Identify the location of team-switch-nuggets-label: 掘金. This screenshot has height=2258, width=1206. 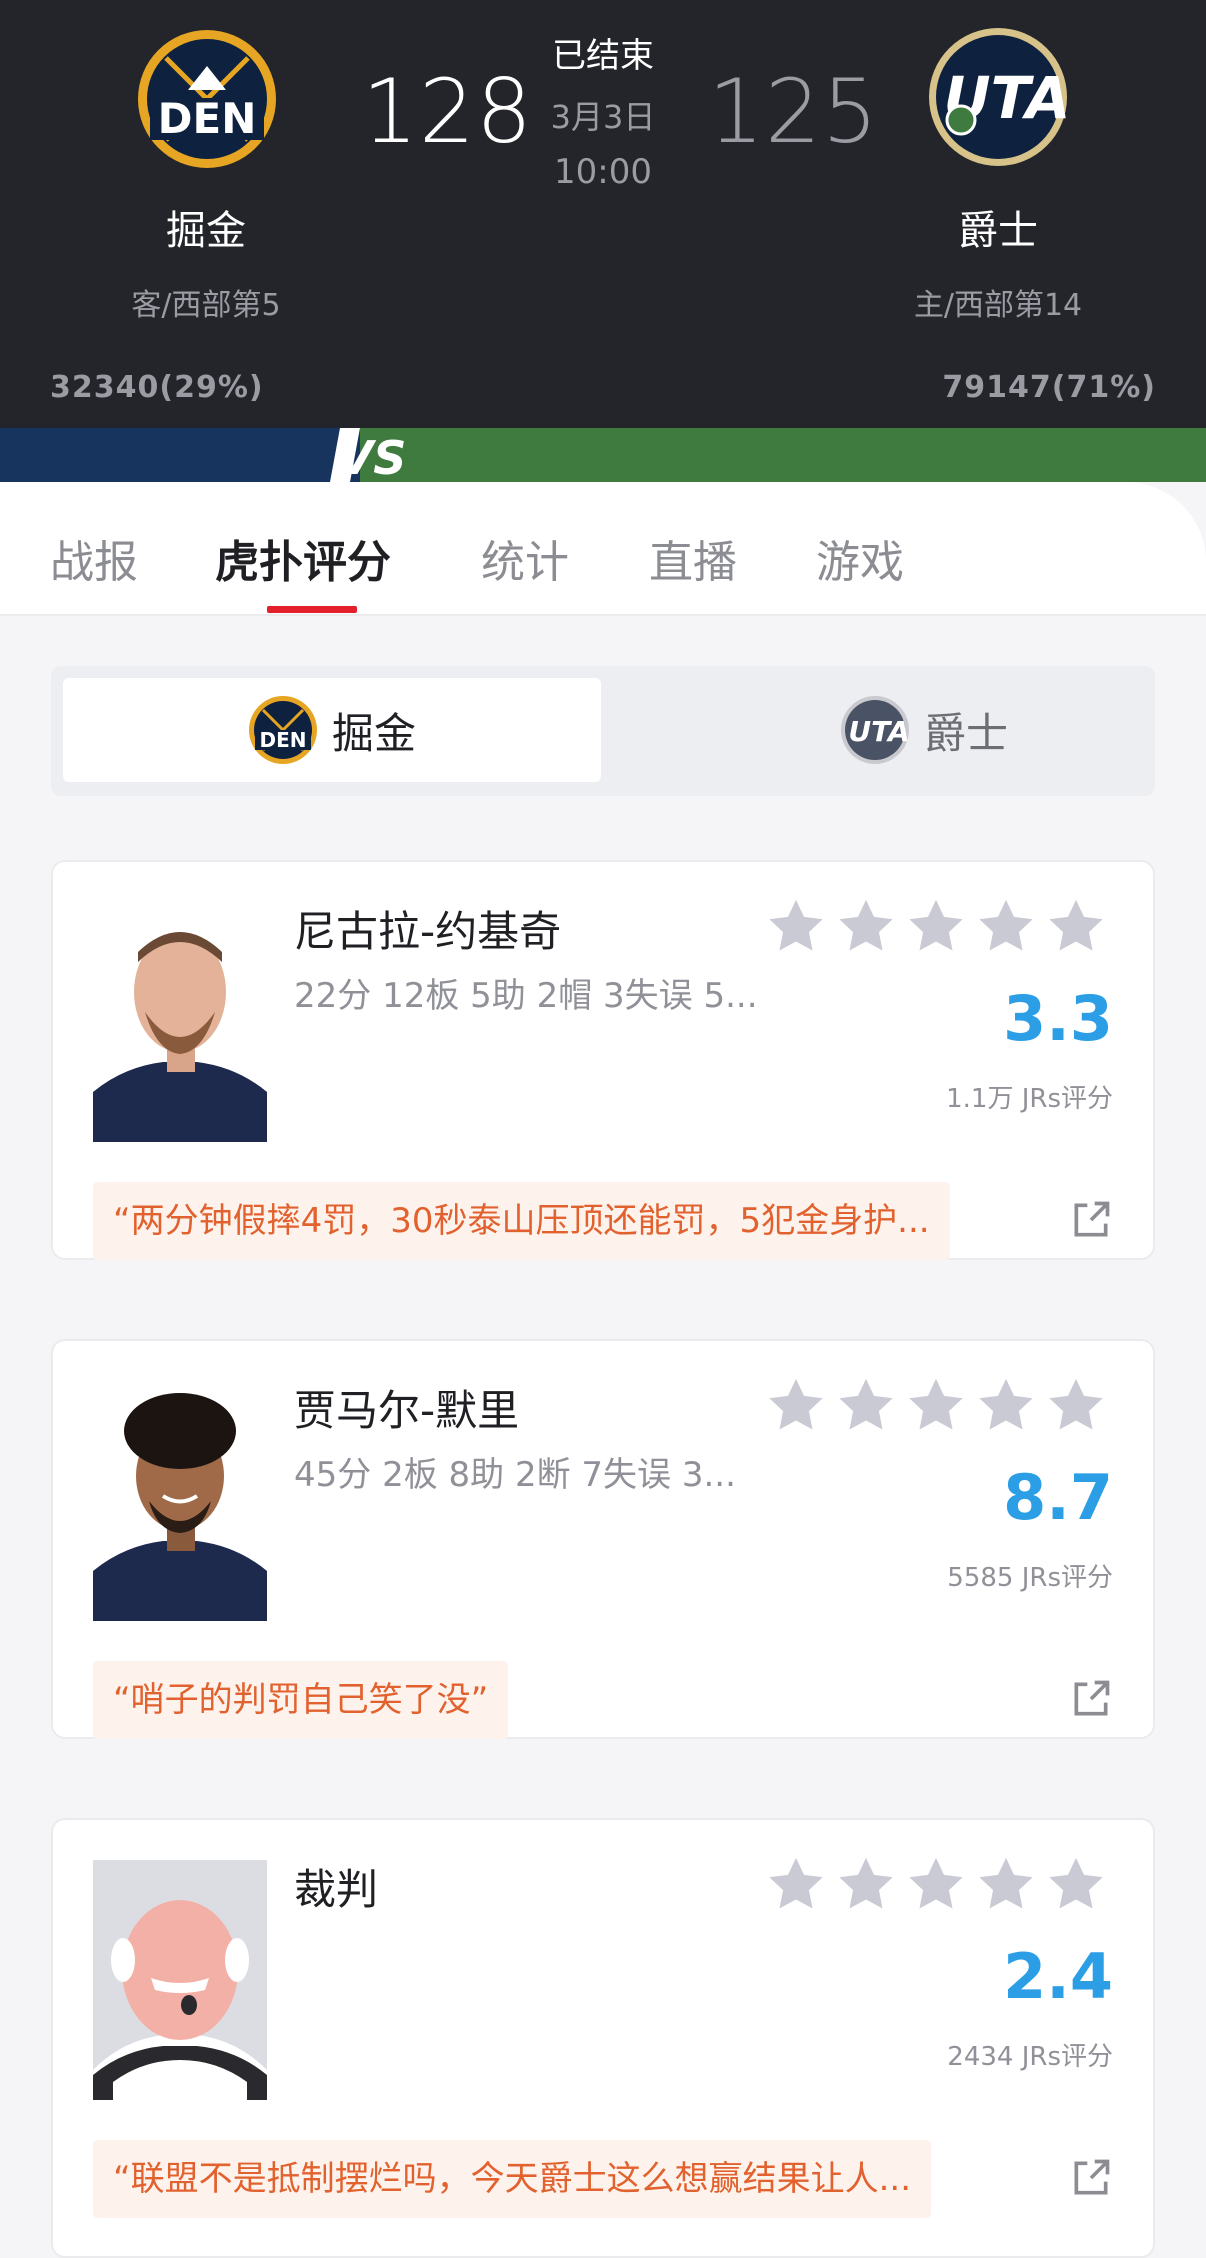
(373, 733).